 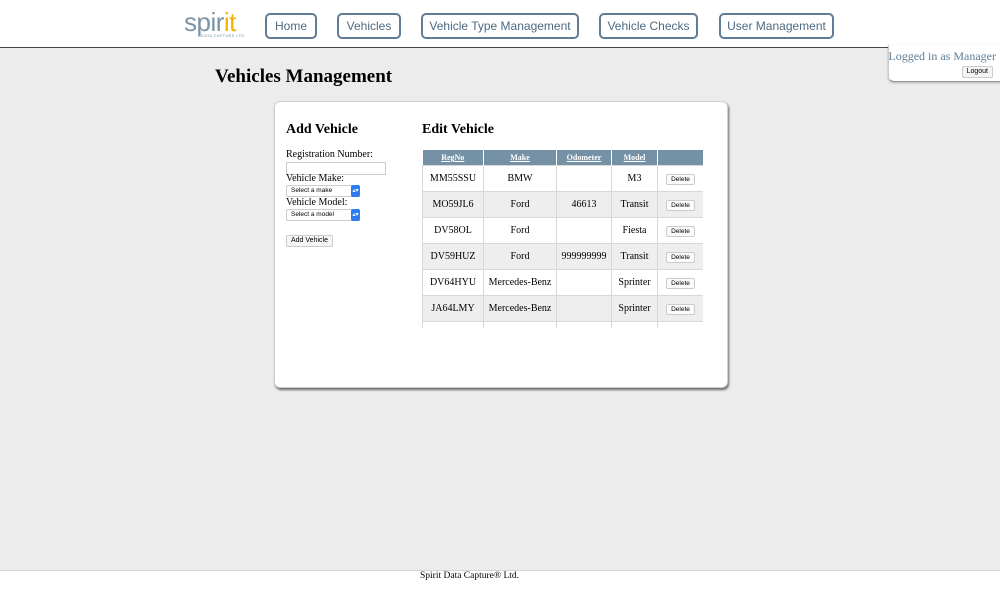 I want to click on cell-regno: MM55SSU, so click(x=453, y=178).